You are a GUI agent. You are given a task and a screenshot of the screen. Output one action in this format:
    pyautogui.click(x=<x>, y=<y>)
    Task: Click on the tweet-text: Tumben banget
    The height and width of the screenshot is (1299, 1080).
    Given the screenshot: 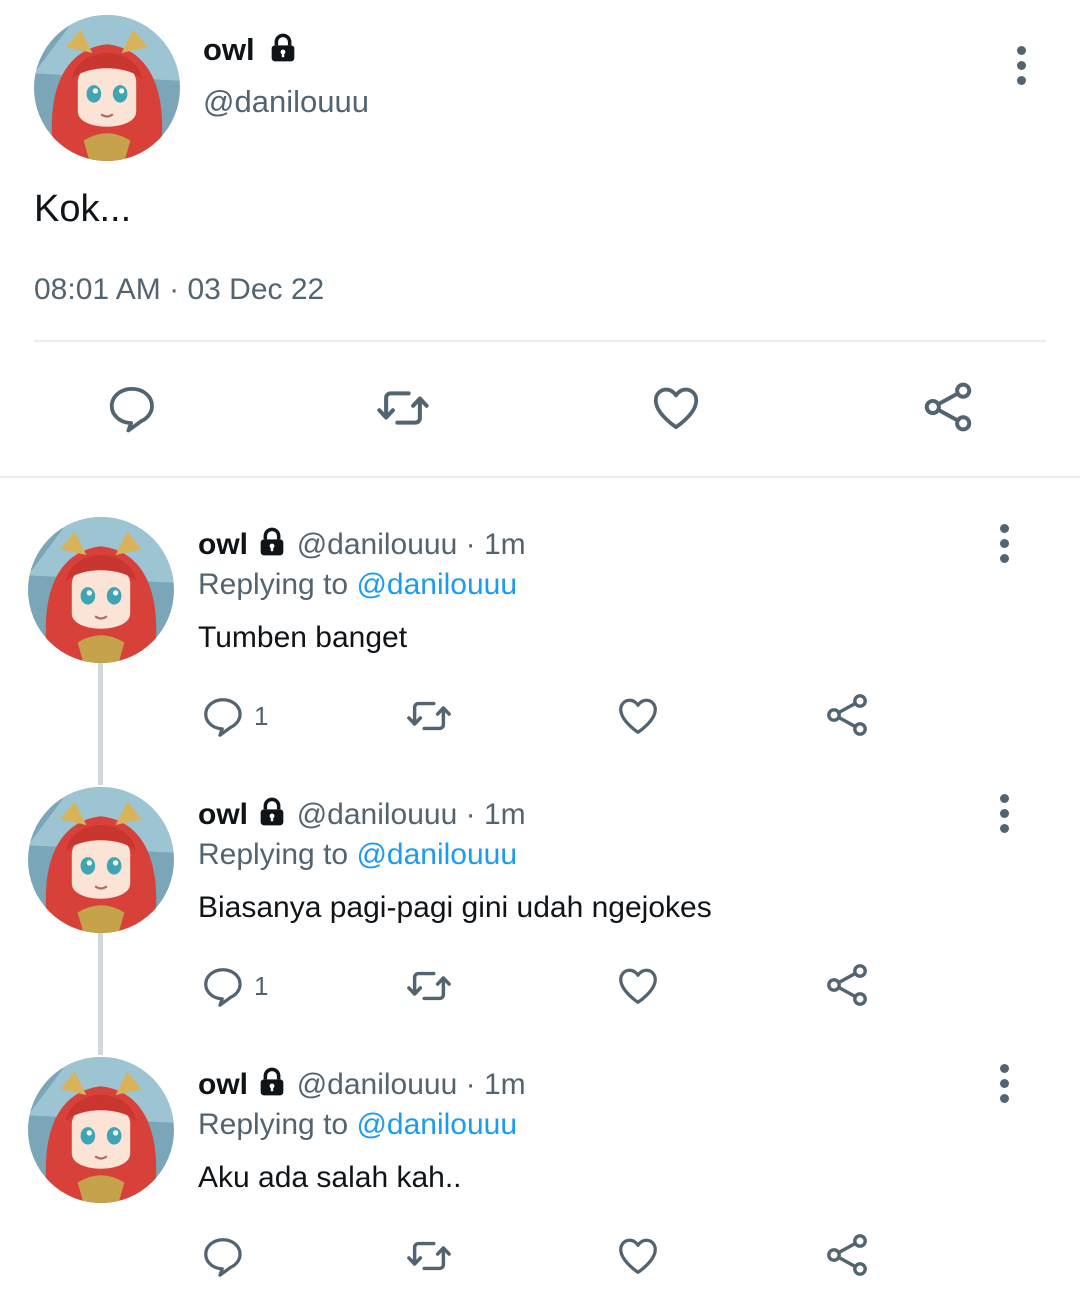 What is the action you would take?
    pyautogui.click(x=303, y=637)
    